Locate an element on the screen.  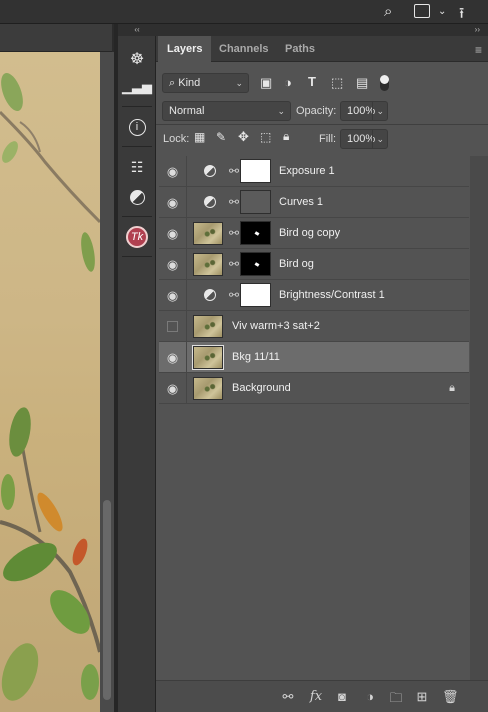
histogram-icon: ▁▃▅ is located at coordinates (137, 87).